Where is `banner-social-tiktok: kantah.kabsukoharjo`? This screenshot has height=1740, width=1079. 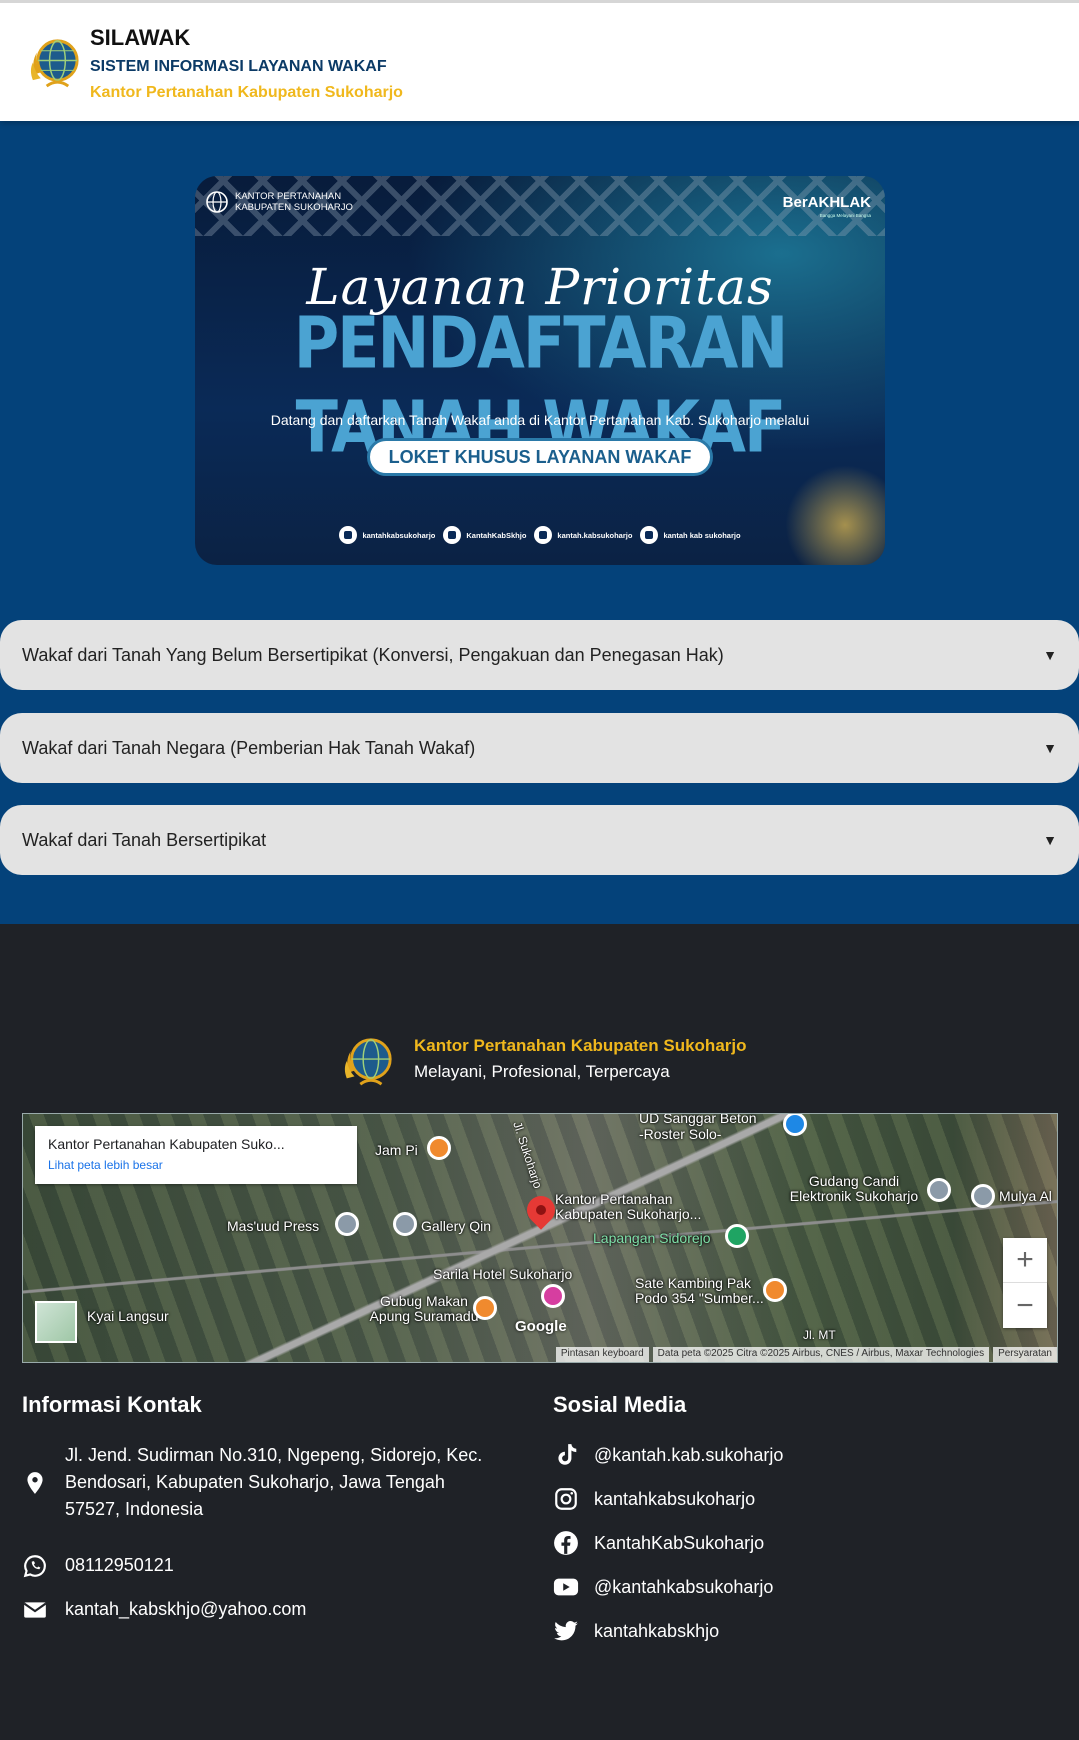 banner-social-tiktok: kantah.kabsukoharjo is located at coordinates (583, 535).